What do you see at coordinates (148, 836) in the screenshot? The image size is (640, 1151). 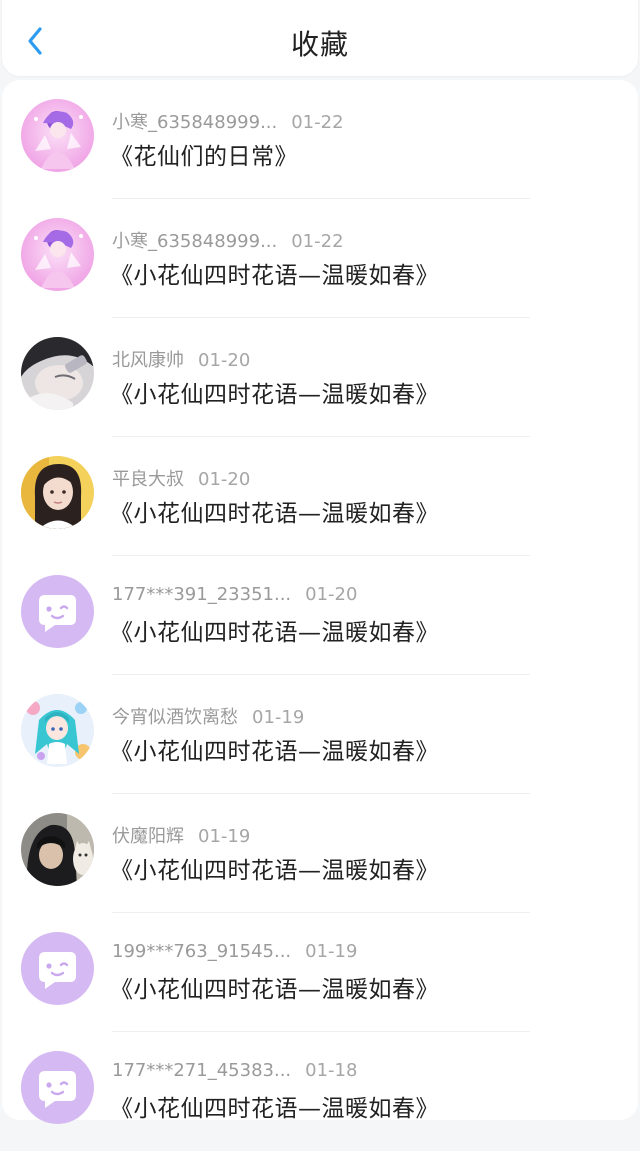 I see `username: 伏魔阳辉` at bounding box center [148, 836].